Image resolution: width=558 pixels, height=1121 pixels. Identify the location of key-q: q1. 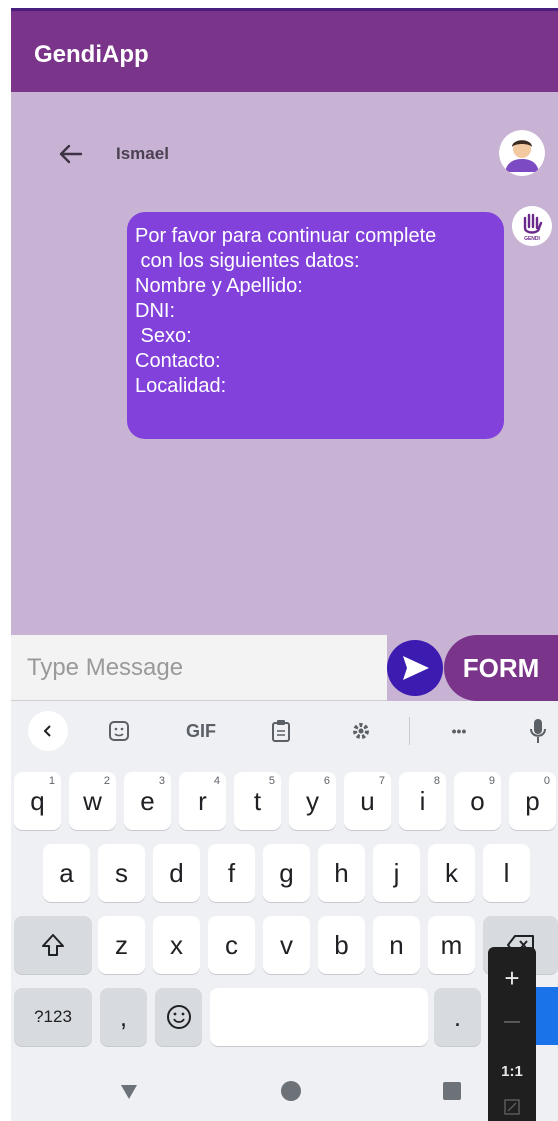
(37, 801).